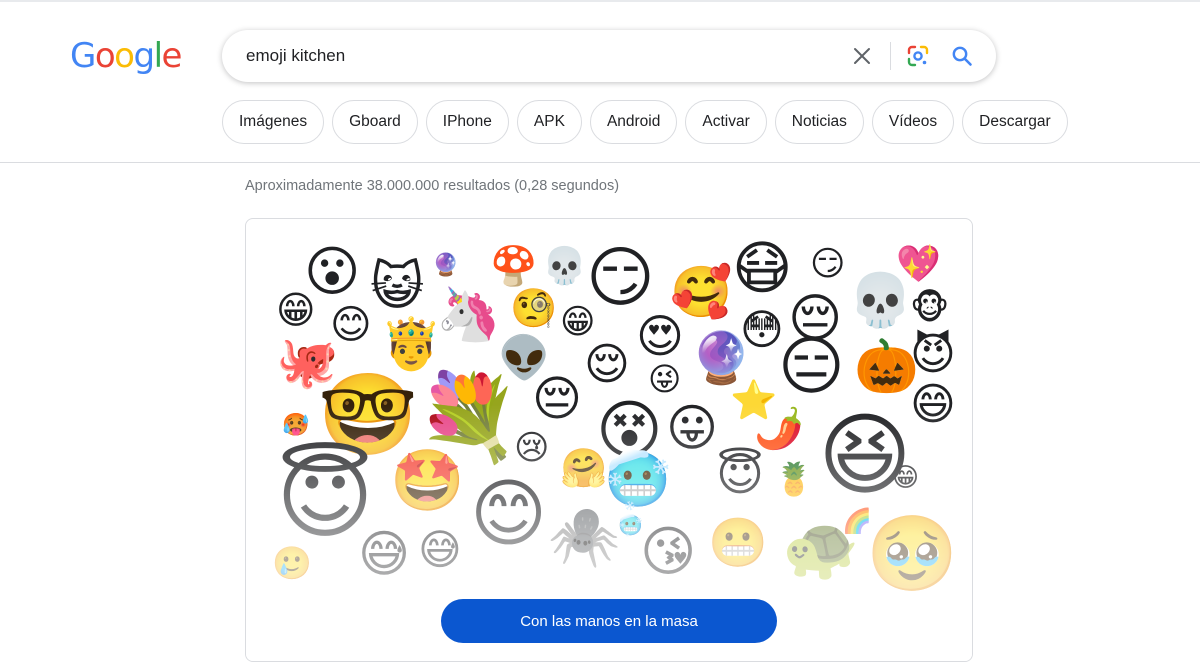  What do you see at coordinates (513, 266) in the screenshot?
I see `emoji-sticker: 🍄` at bounding box center [513, 266].